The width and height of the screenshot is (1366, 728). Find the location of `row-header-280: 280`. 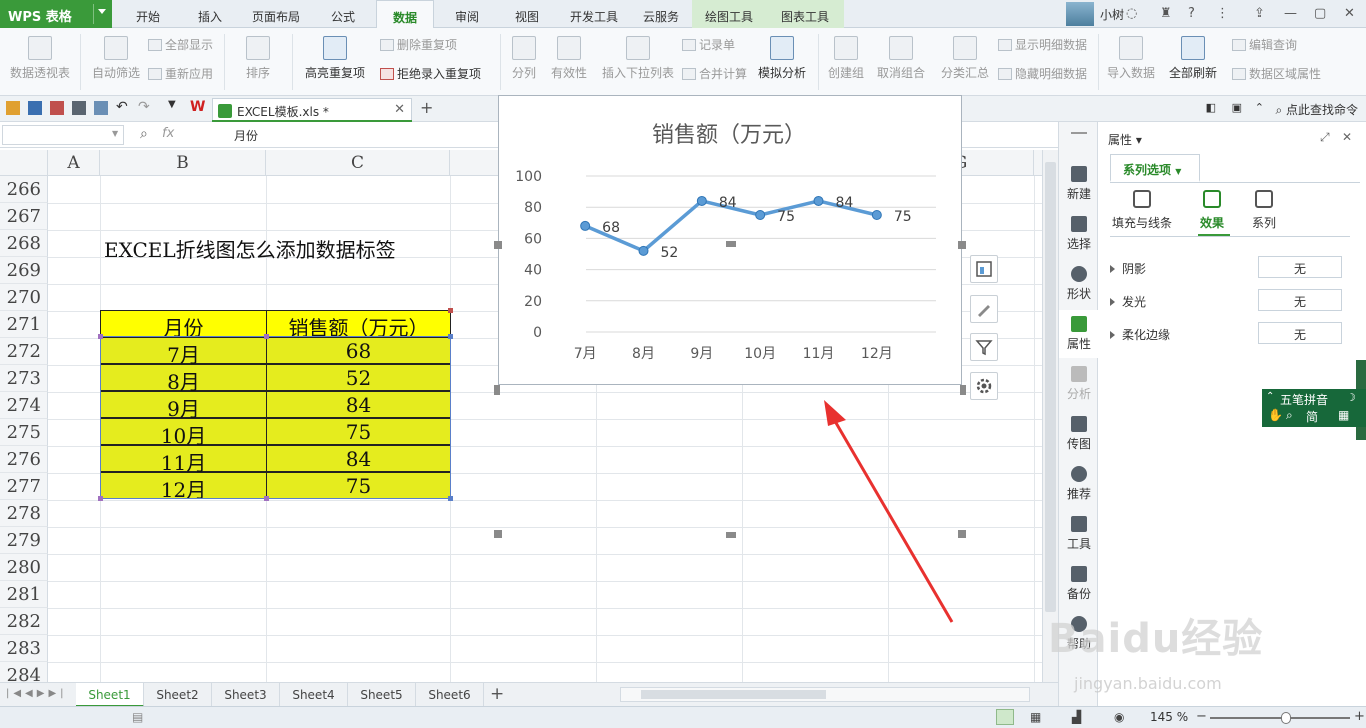

row-header-280: 280 is located at coordinates (24, 567).